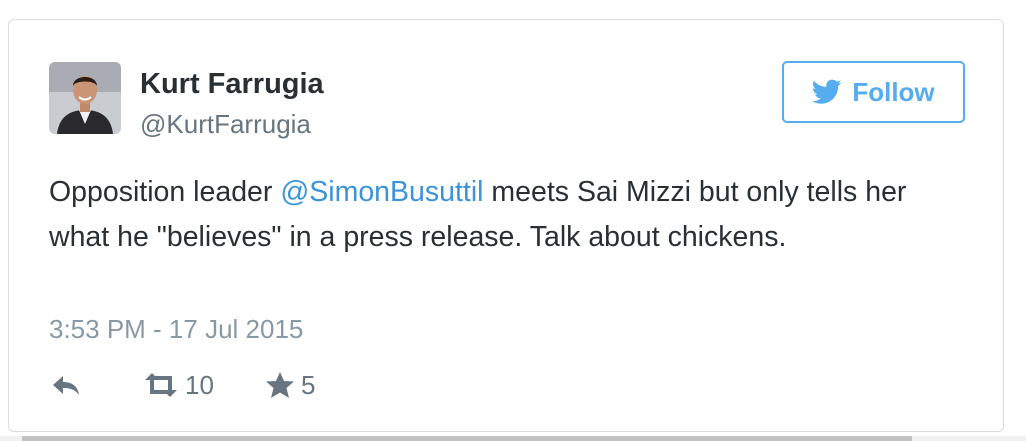 The width and height of the screenshot is (1026, 441). I want to click on favorite-button: 5, so click(290, 385).